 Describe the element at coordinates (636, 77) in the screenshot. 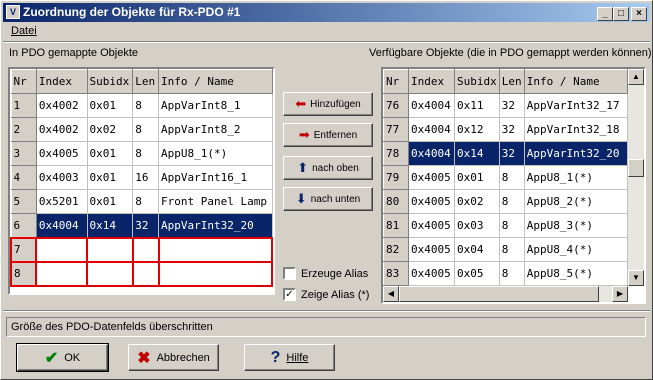

I see `scroll-up-icon: ▲` at that location.